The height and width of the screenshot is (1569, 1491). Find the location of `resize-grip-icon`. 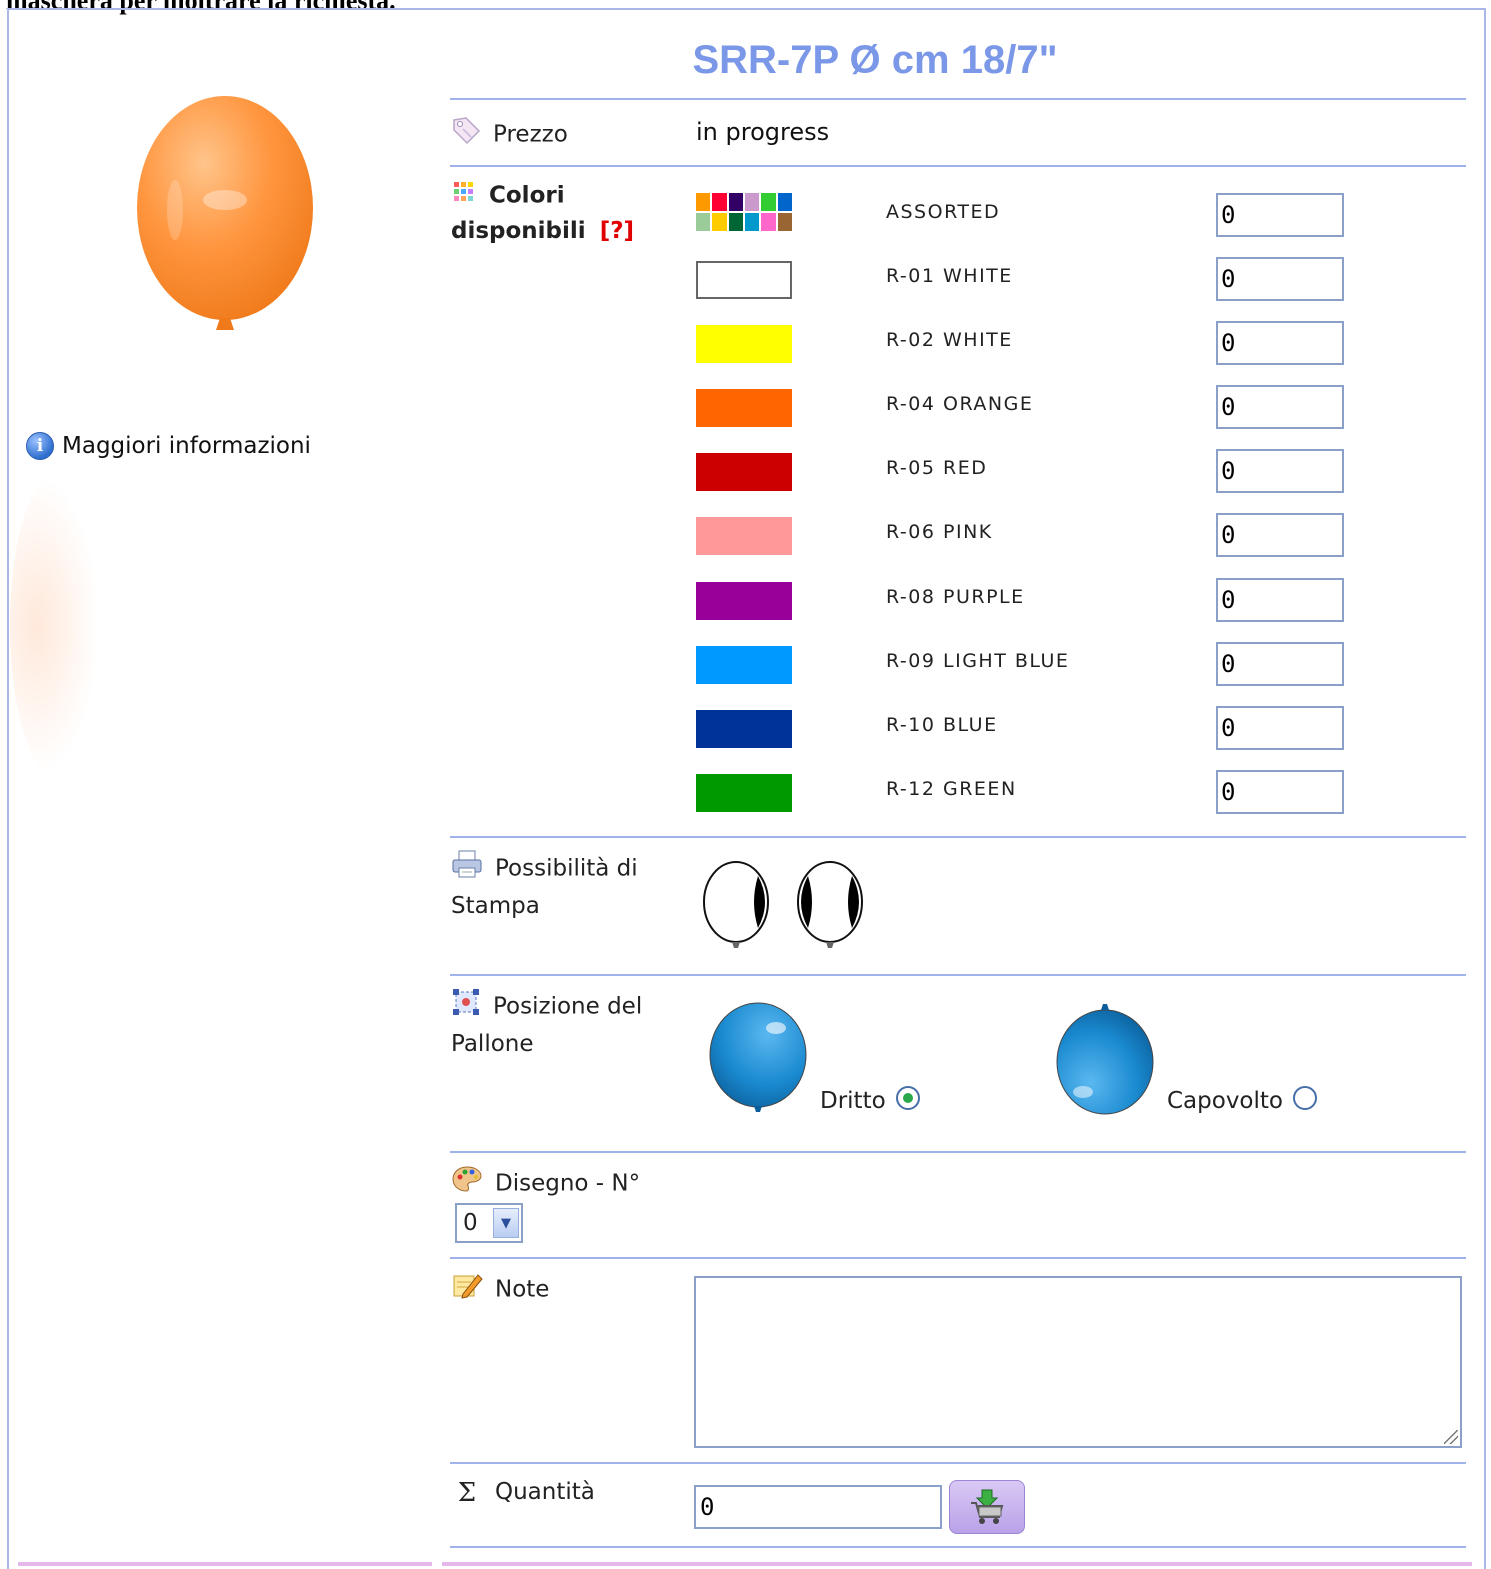

resize-grip-icon is located at coordinates (1451, 1437).